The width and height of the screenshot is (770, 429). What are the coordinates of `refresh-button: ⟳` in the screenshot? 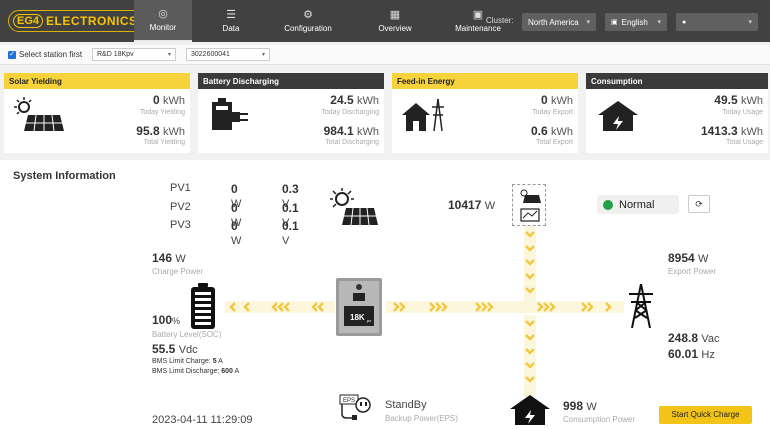 It's located at (699, 204).